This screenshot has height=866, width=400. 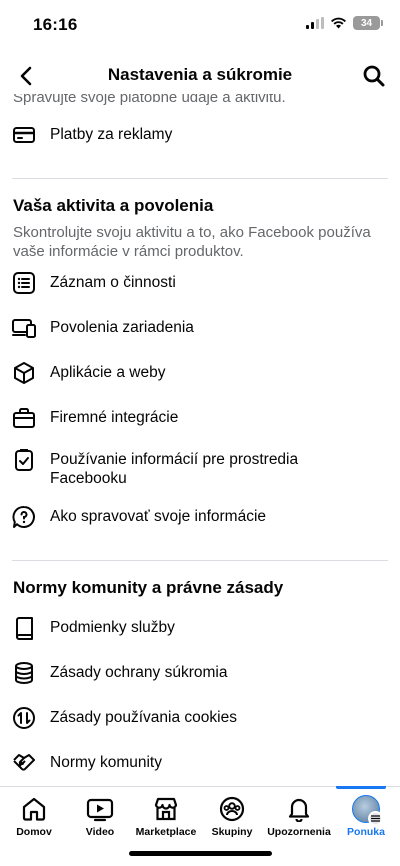 I want to click on nav-tab-label: Upozornenia, so click(x=299, y=832).